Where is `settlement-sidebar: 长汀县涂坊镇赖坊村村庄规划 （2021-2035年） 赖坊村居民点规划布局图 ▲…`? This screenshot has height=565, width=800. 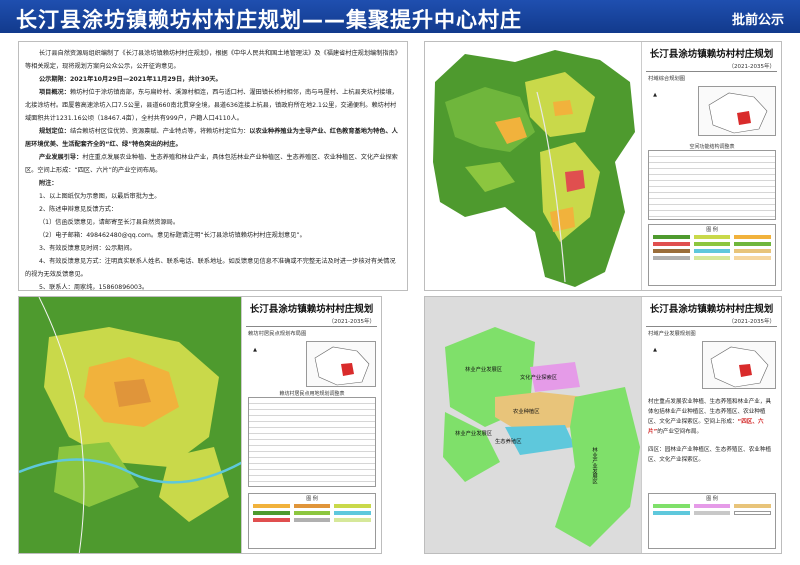 settlement-sidebar: 长汀县涂坊镇赖坊村村庄规划 （2021-2035年） 赖坊村居民点规划布局图 ▲… is located at coordinates (311, 425).